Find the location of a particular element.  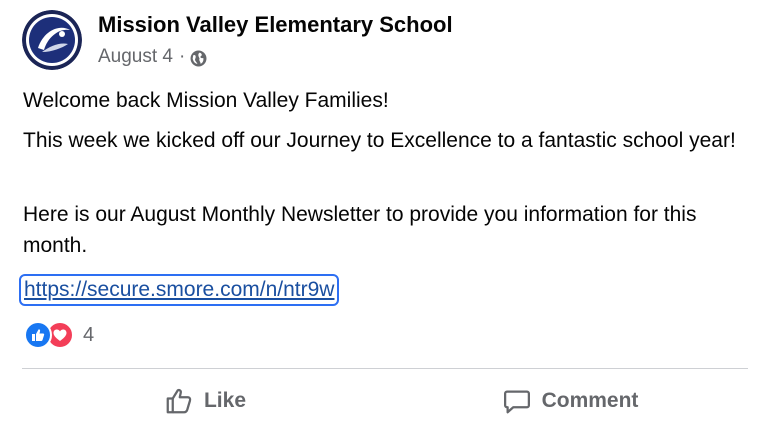

like-reaction-icon is located at coordinates (38, 335).